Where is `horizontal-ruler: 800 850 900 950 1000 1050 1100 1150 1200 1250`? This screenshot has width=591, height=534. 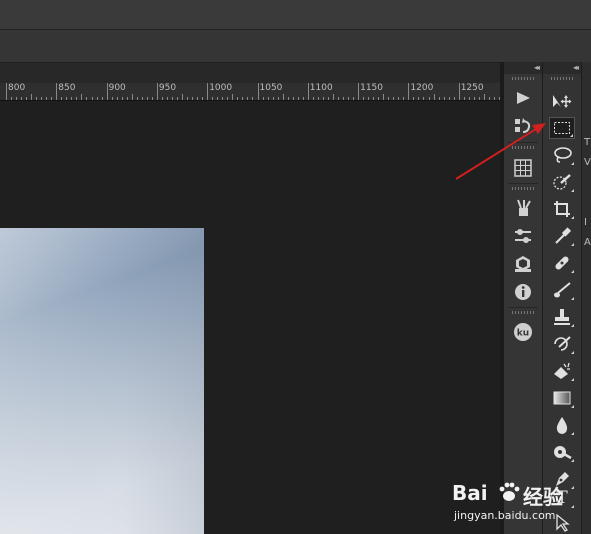
horizontal-ruler: 800 850 900 950 1000 1050 1100 1150 1200 1250 is located at coordinates (250, 92).